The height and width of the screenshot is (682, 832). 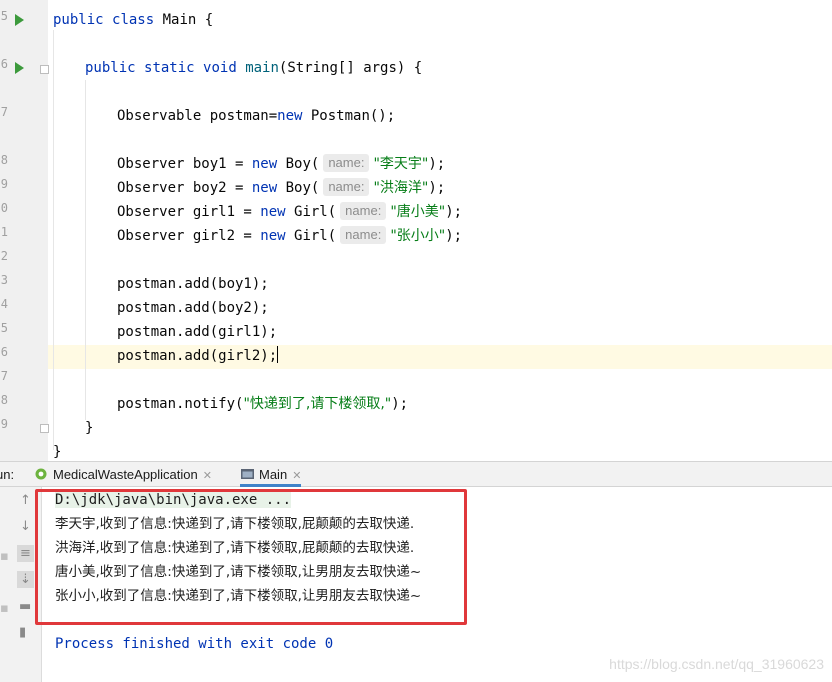 I want to click on code-line: Observer boy1 = new Boy(name: "李天宇");, so click(x=281, y=163).